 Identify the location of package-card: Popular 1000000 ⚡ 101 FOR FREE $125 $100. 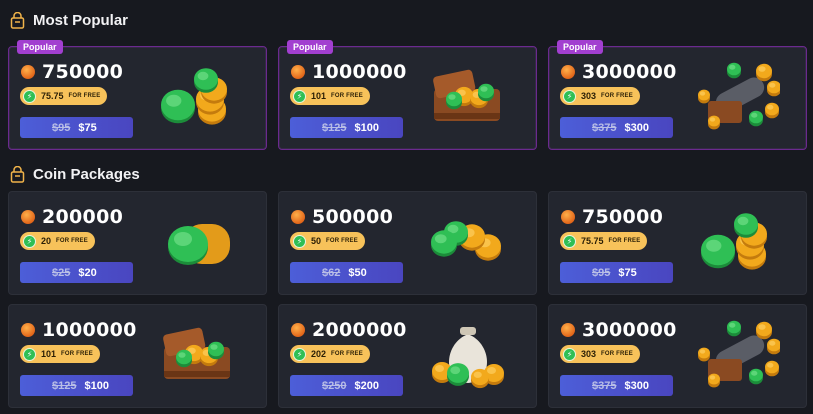
(407, 95).